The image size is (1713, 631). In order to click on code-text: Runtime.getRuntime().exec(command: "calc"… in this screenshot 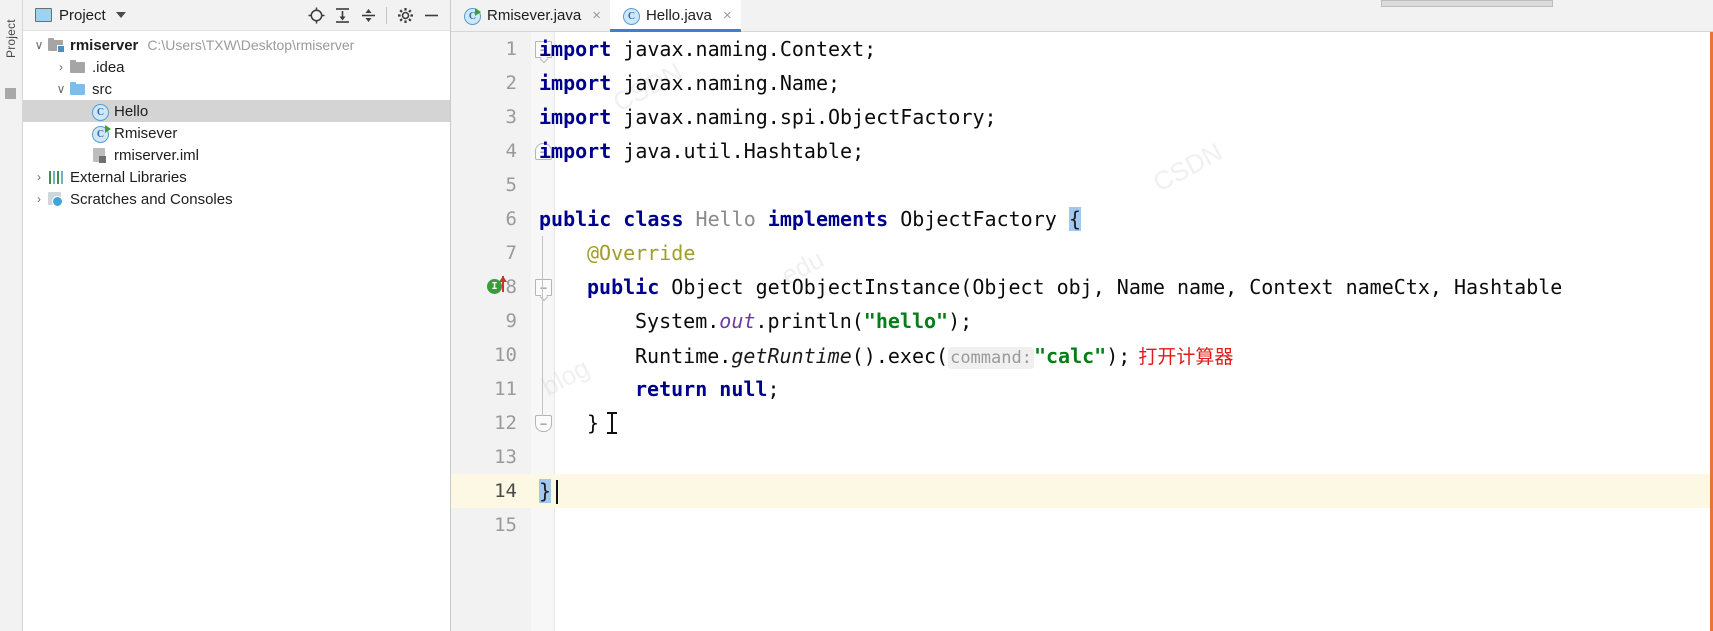, I will do `click(1126, 355)`.